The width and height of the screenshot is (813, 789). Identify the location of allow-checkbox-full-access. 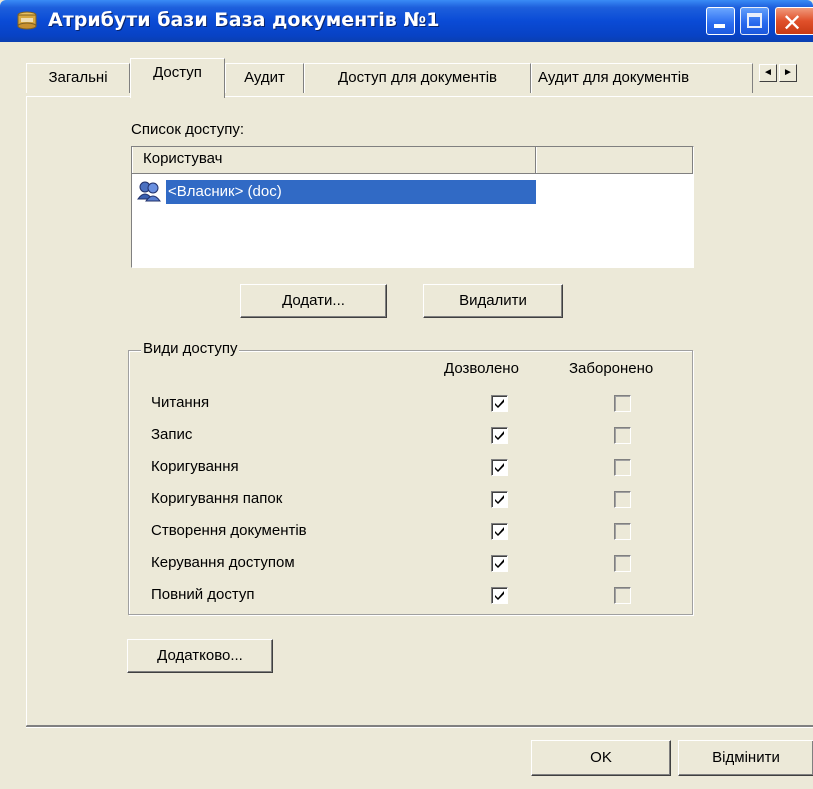
(499, 595).